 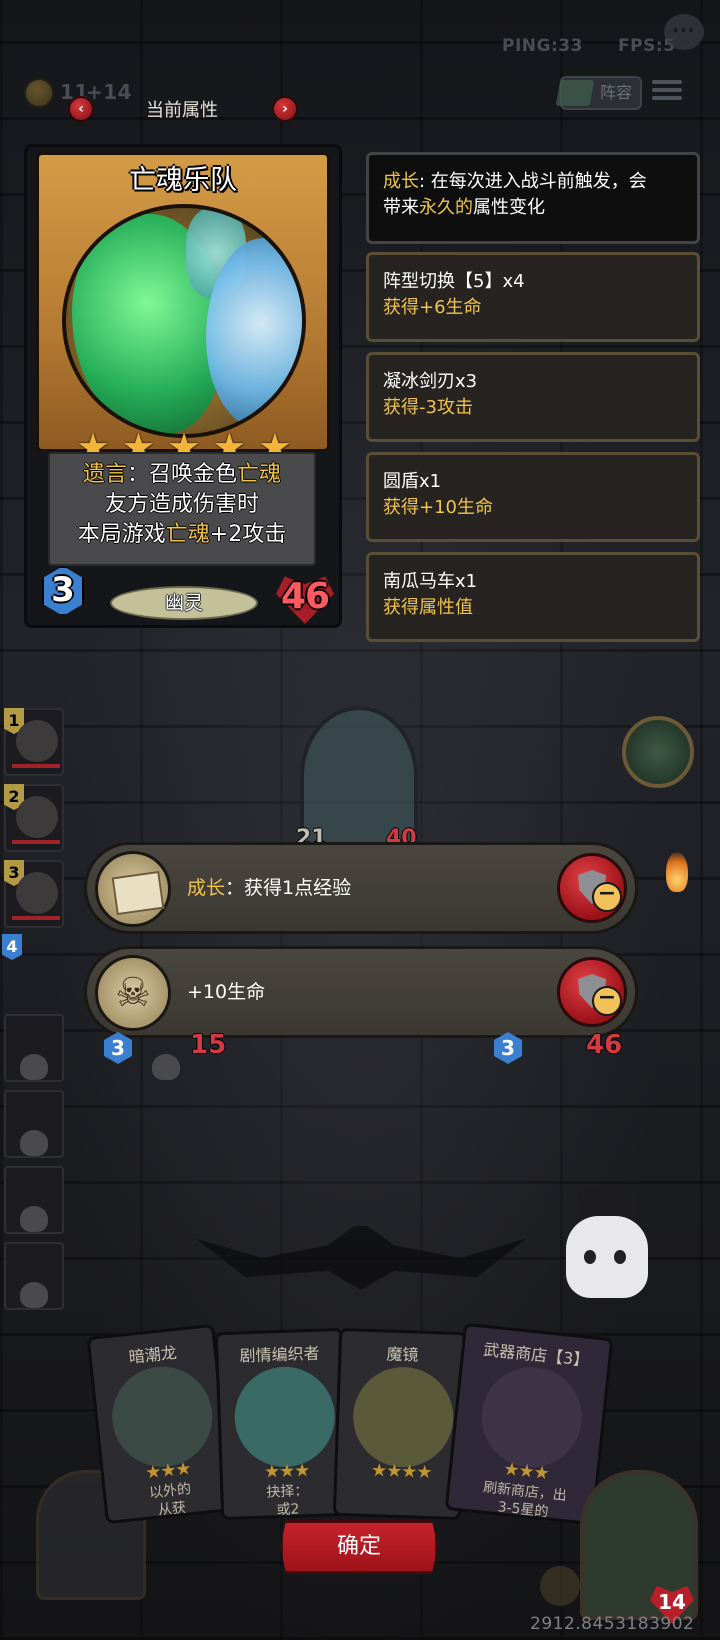 I want to click on torch-flame, so click(x=677, y=872).